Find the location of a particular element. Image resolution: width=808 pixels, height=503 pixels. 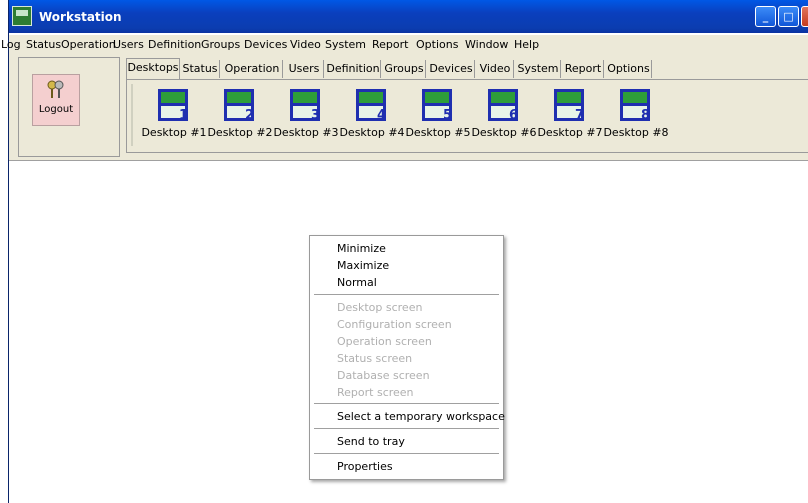

close-button: × is located at coordinates (804, 16).